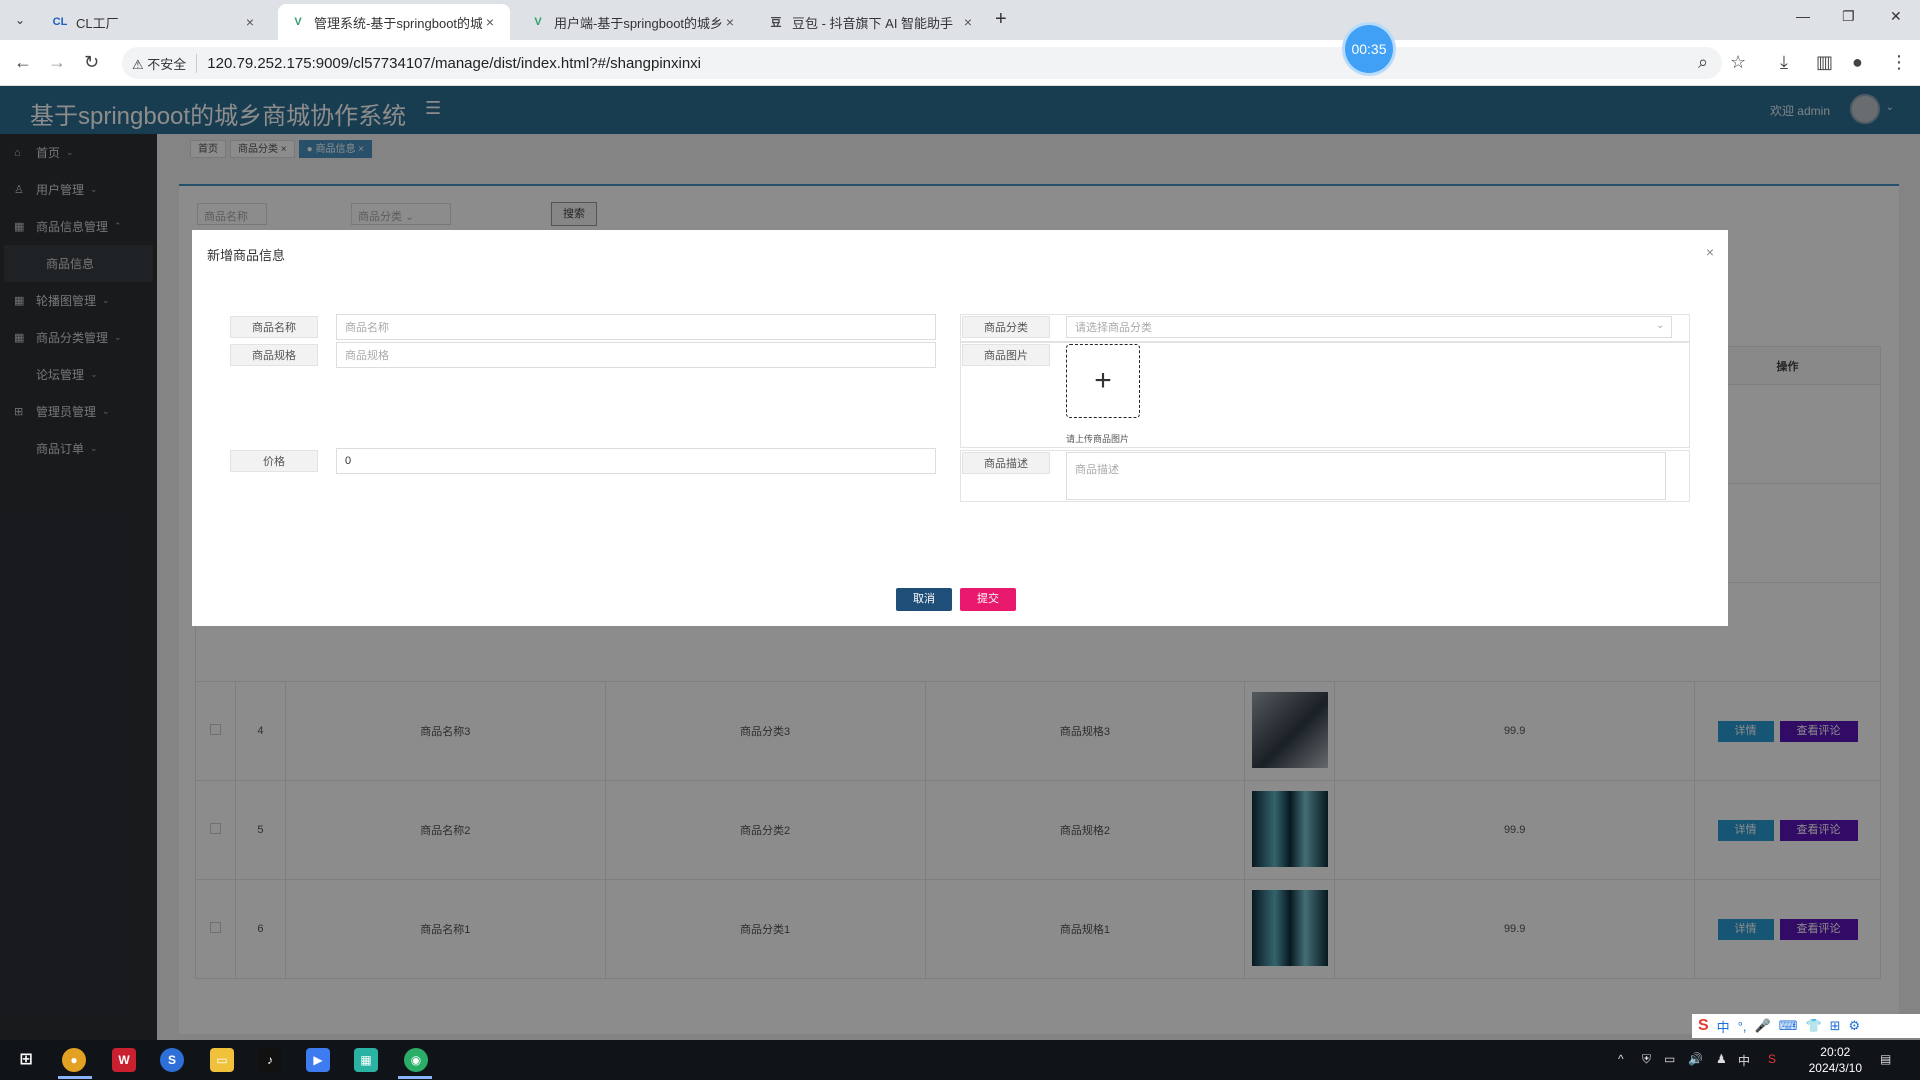 The image size is (1920, 1080). I want to click on clock-time: 20:02, so click(1835, 1052).